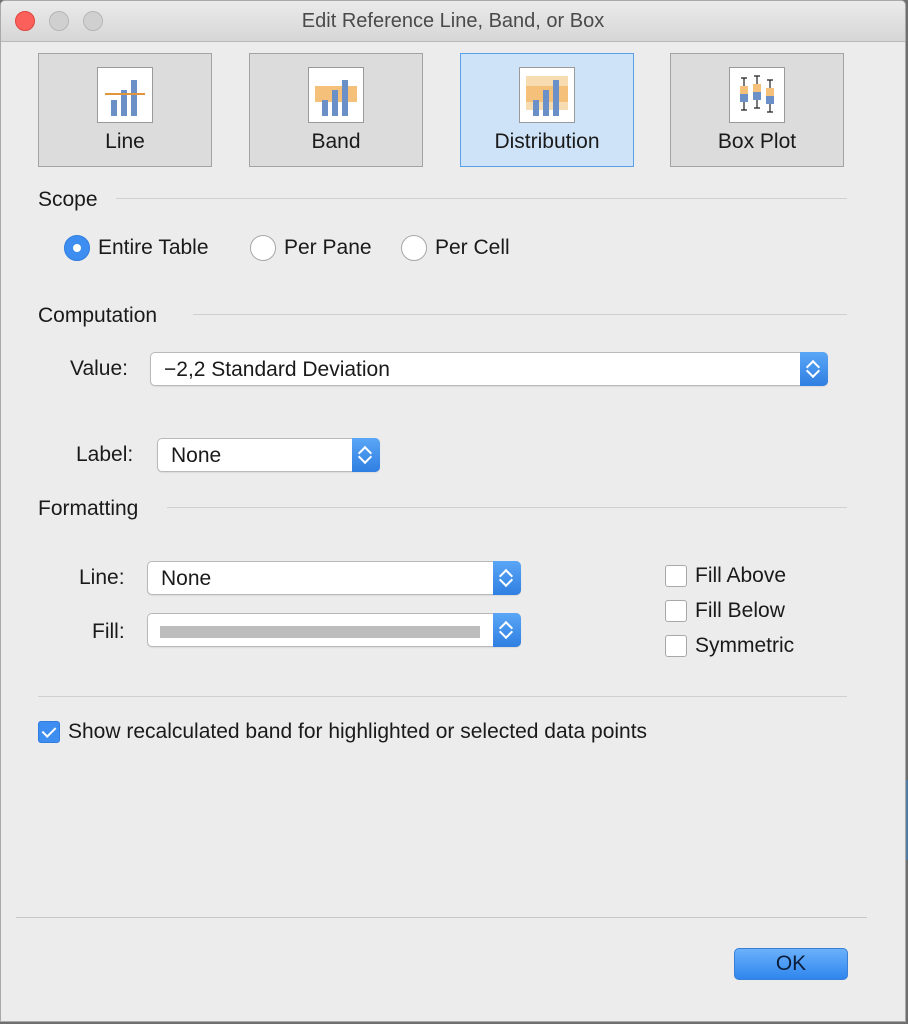 This screenshot has height=1024, width=908. I want to click on tab-band-label: Band, so click(336, 141).